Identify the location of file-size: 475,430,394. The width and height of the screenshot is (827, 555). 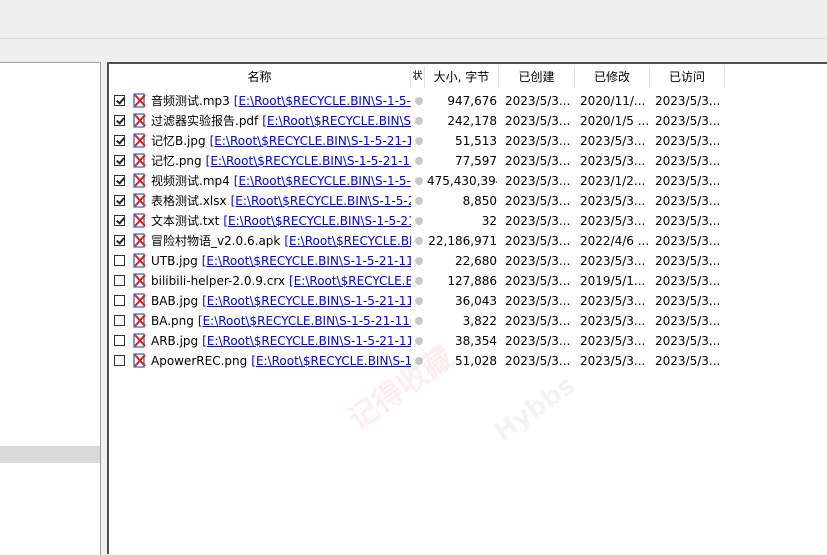
(462, 181).